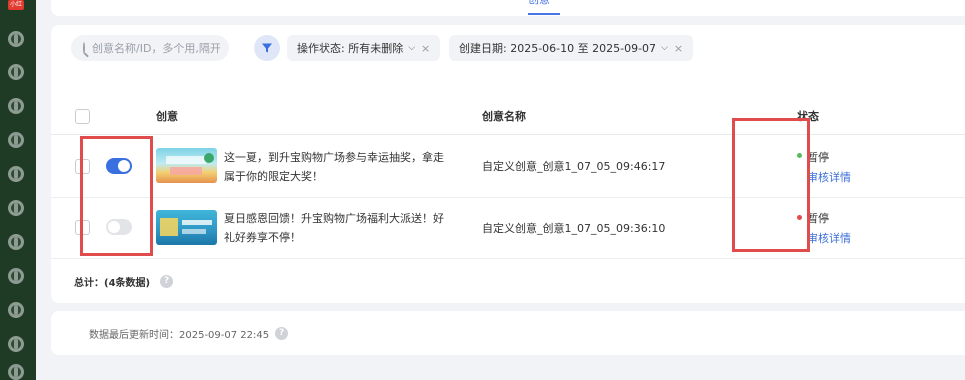  What do you see at coordinates (504, 116) in the screenshot?
I see `column-header-creative-name: 创意名称` at bounding box center [504, 116].